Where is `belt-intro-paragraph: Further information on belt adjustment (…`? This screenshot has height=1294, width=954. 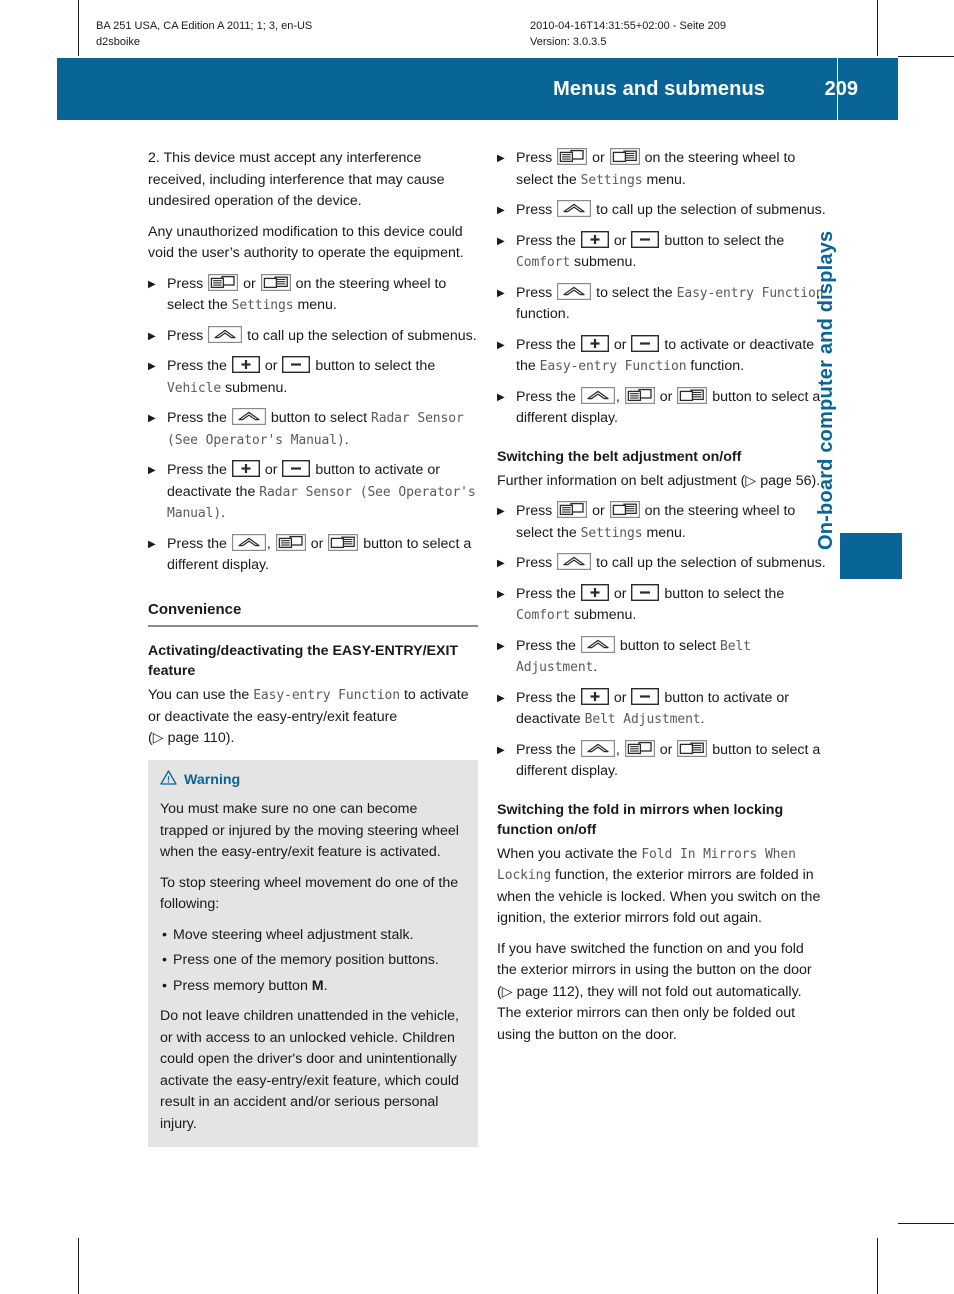 belt-intro-paragraph: Further information on belt adjustment (… is located at coordinates (659, 480).